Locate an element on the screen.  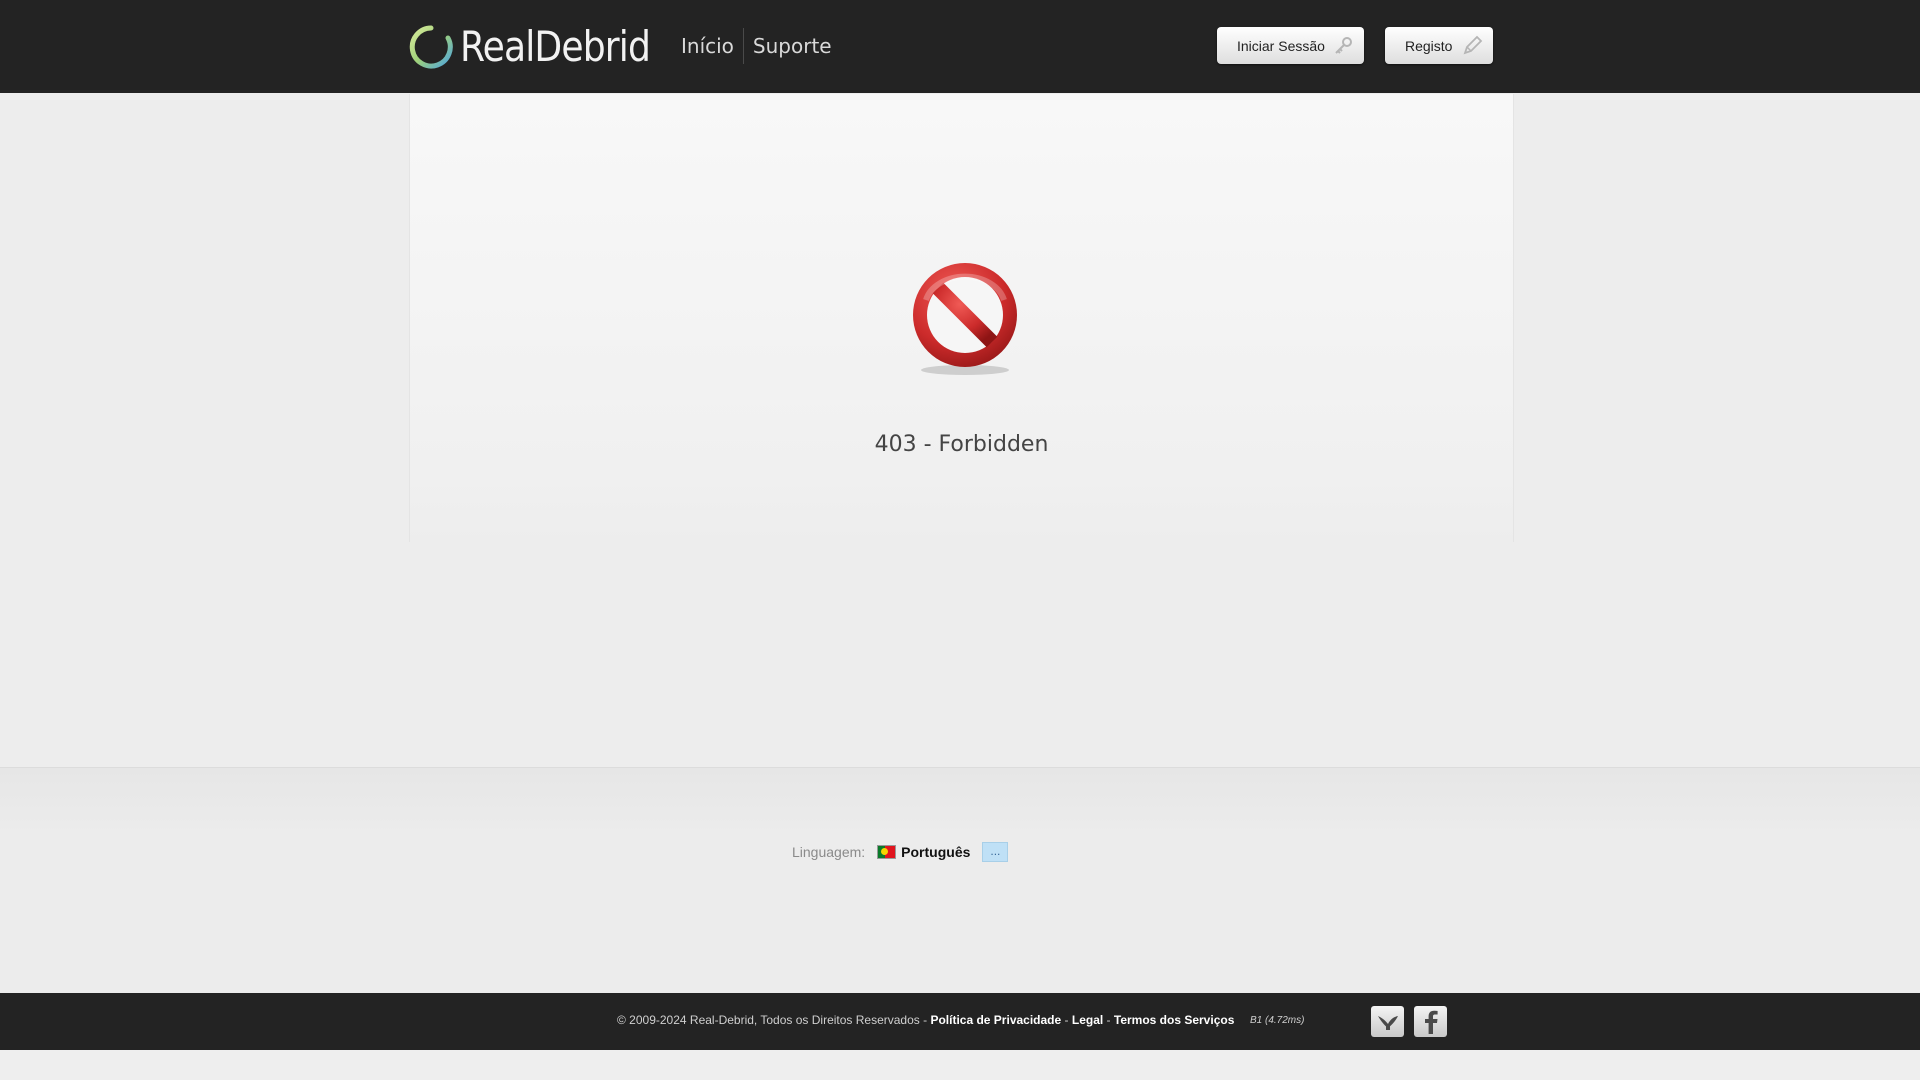
nav-support: Suporte is located at coordinates (792, 46).